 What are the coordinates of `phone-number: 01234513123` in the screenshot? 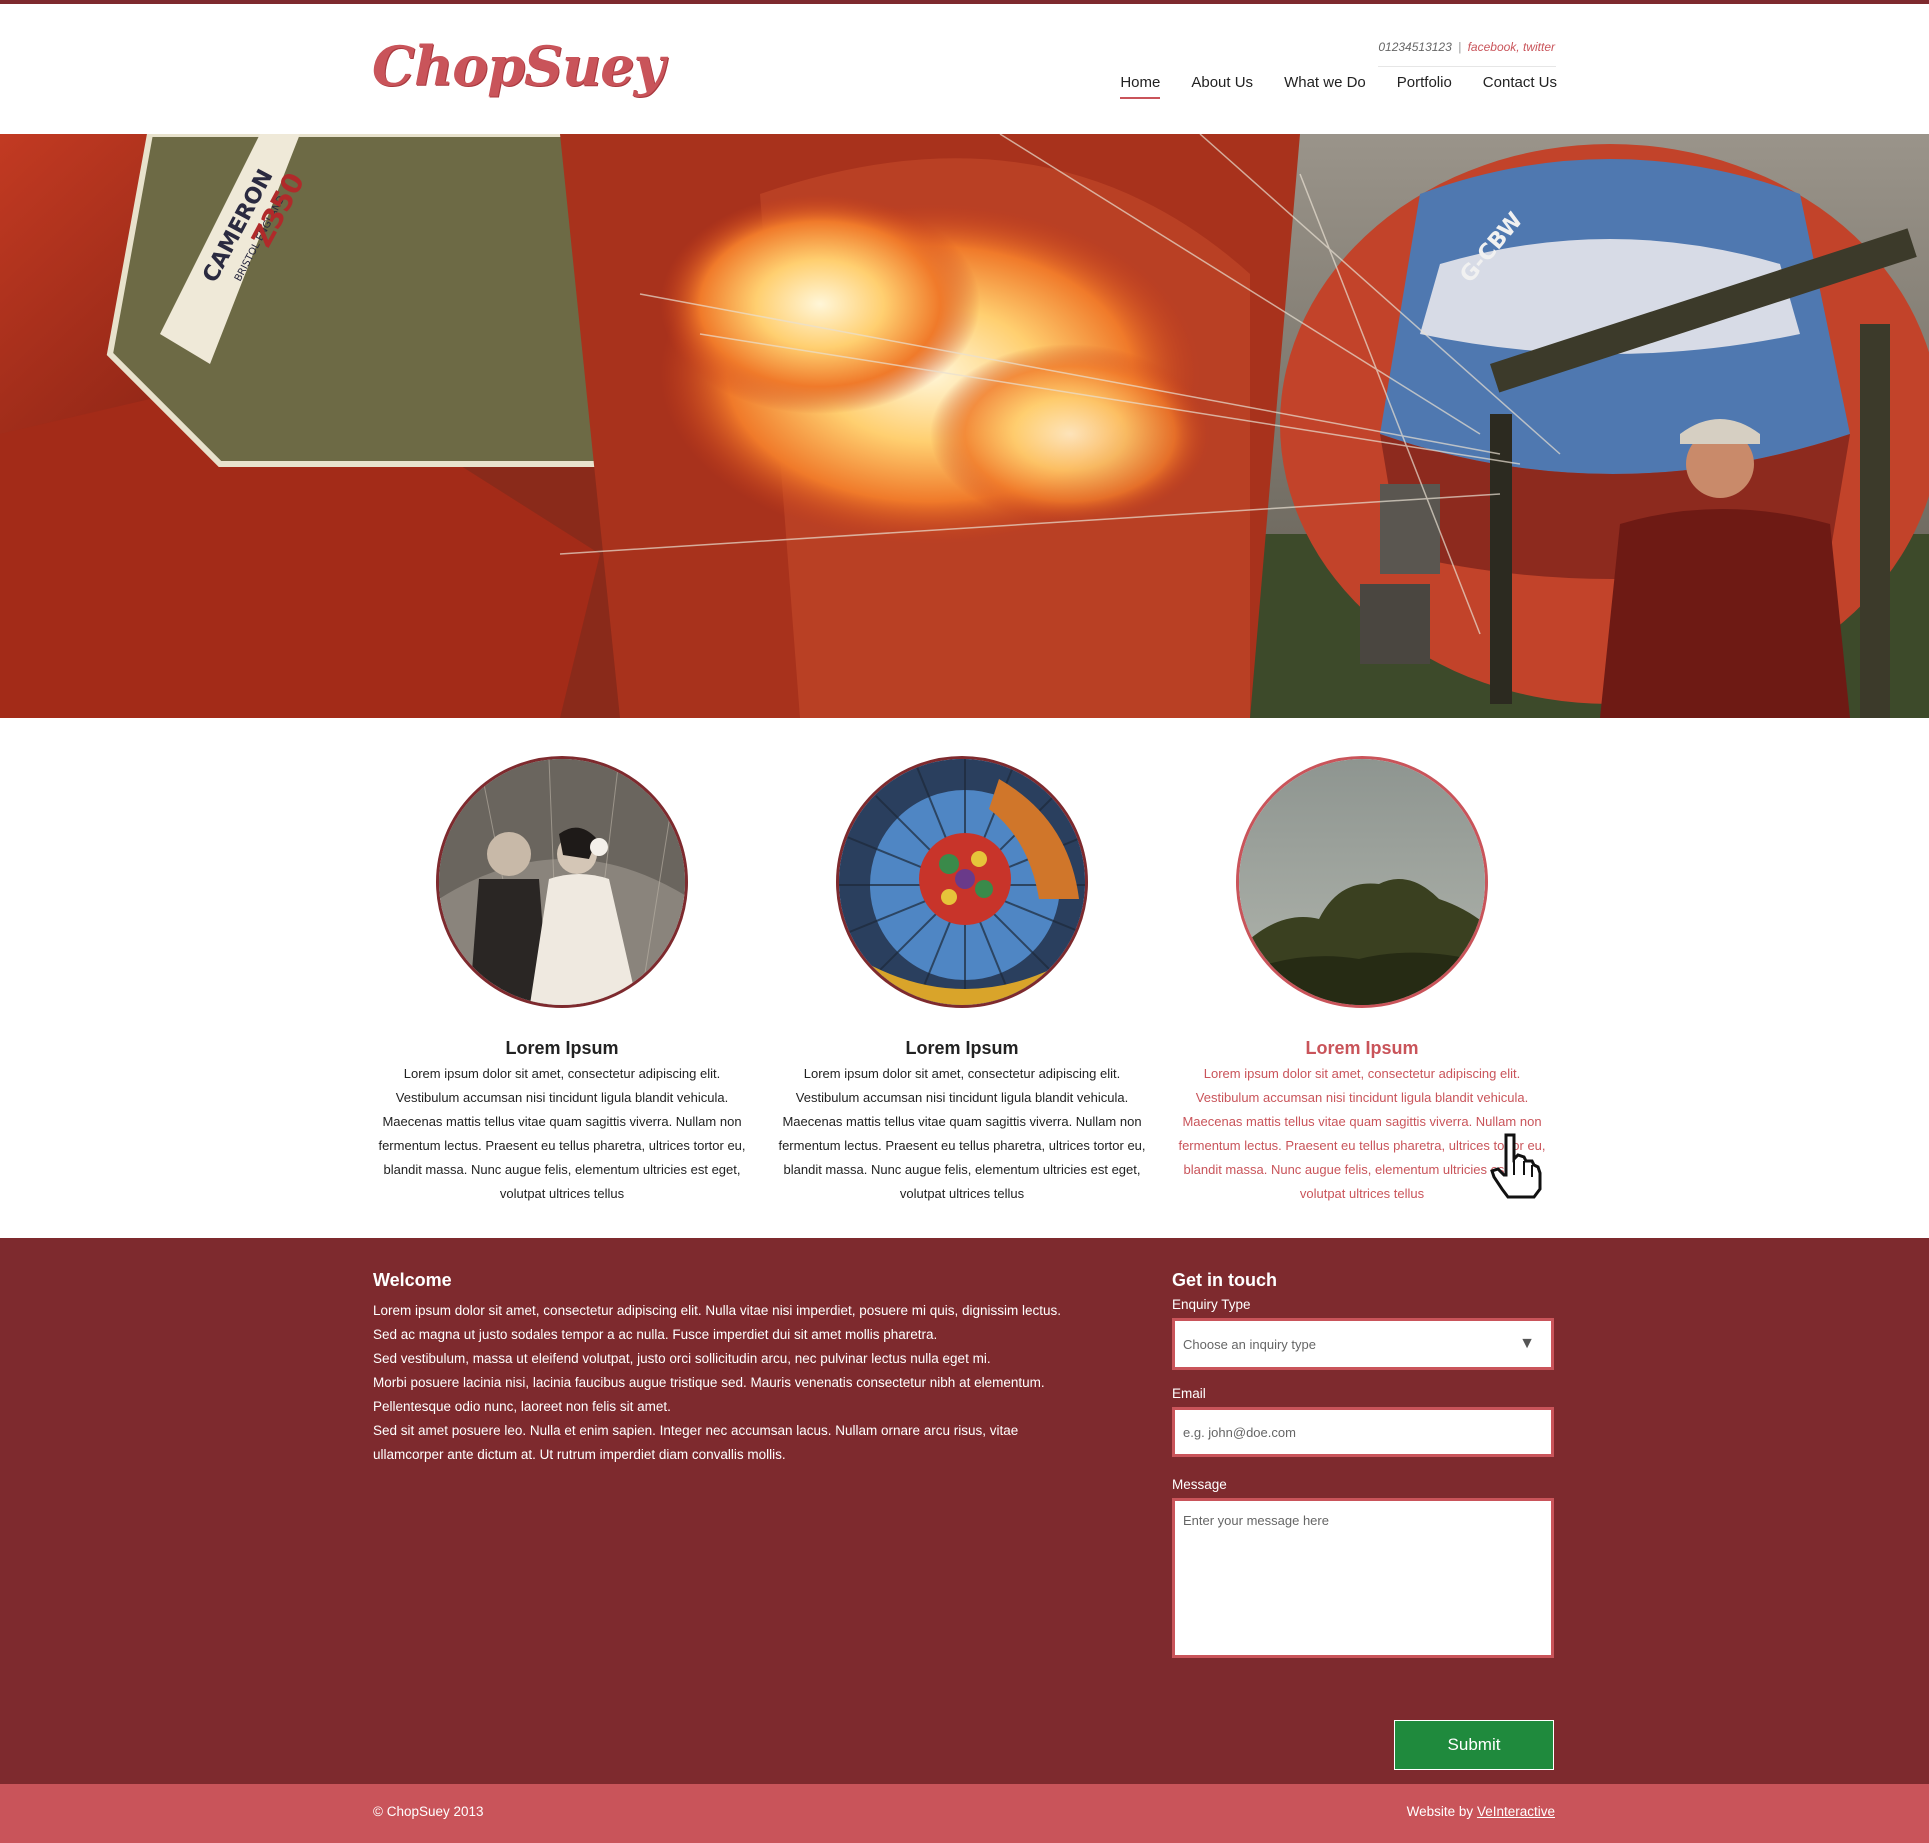 It's located at (1415, 47).